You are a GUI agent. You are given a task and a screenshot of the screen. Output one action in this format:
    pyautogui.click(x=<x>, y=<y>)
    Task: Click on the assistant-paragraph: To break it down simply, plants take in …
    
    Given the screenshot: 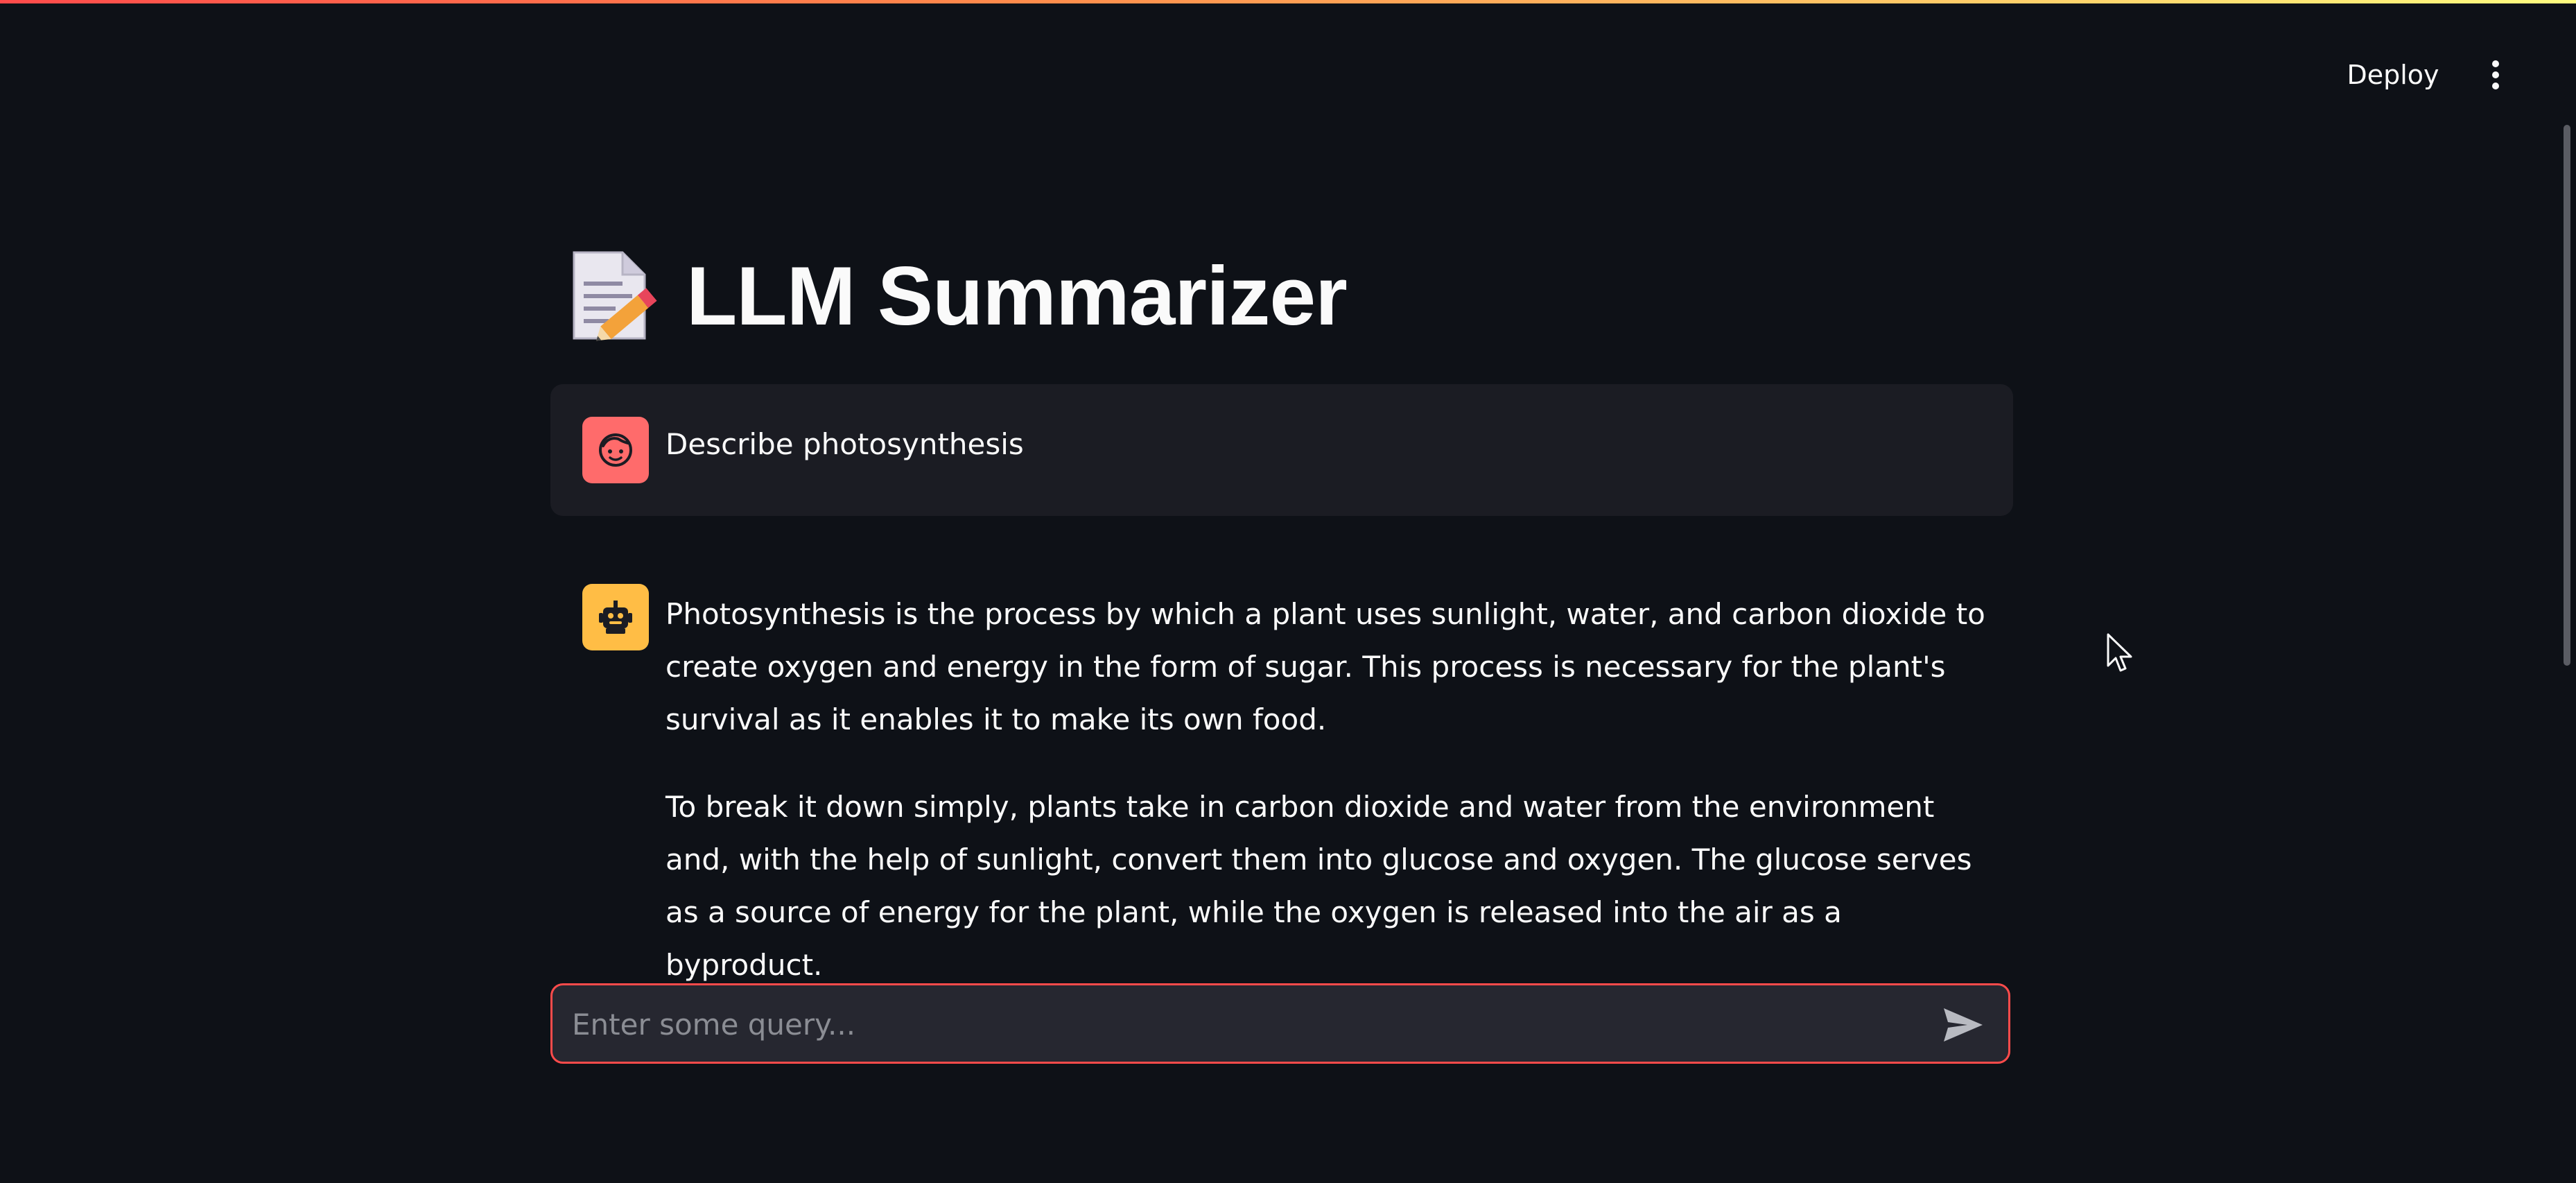 What is the action you would take?
    pyautogui.click(x=1318, y=886)
    